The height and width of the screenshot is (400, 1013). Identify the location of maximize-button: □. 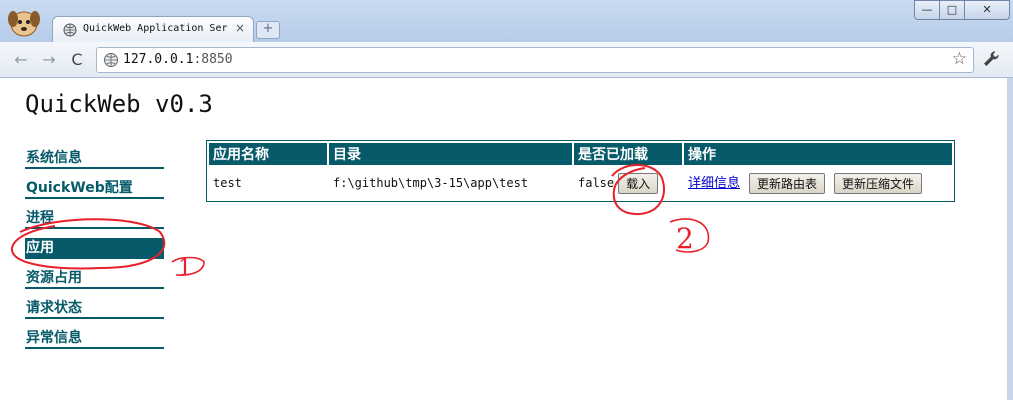
(952, 10).